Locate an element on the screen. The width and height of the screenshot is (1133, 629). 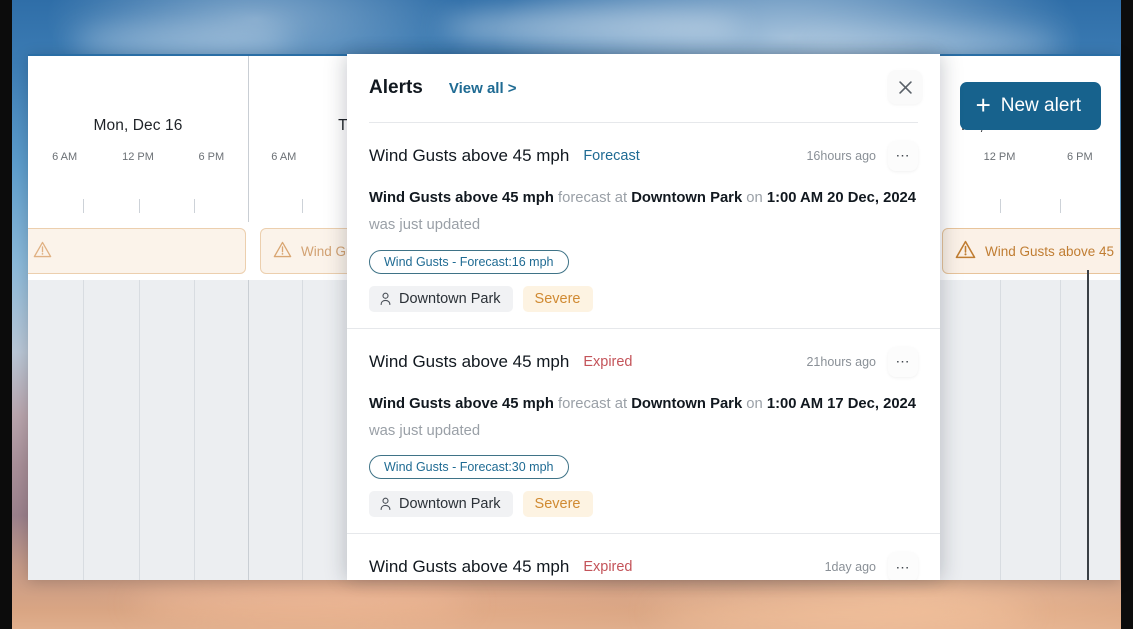
alert-condition-chip: Wind Gusts - Forecast:16 mph is located at coordinates (469, 261).